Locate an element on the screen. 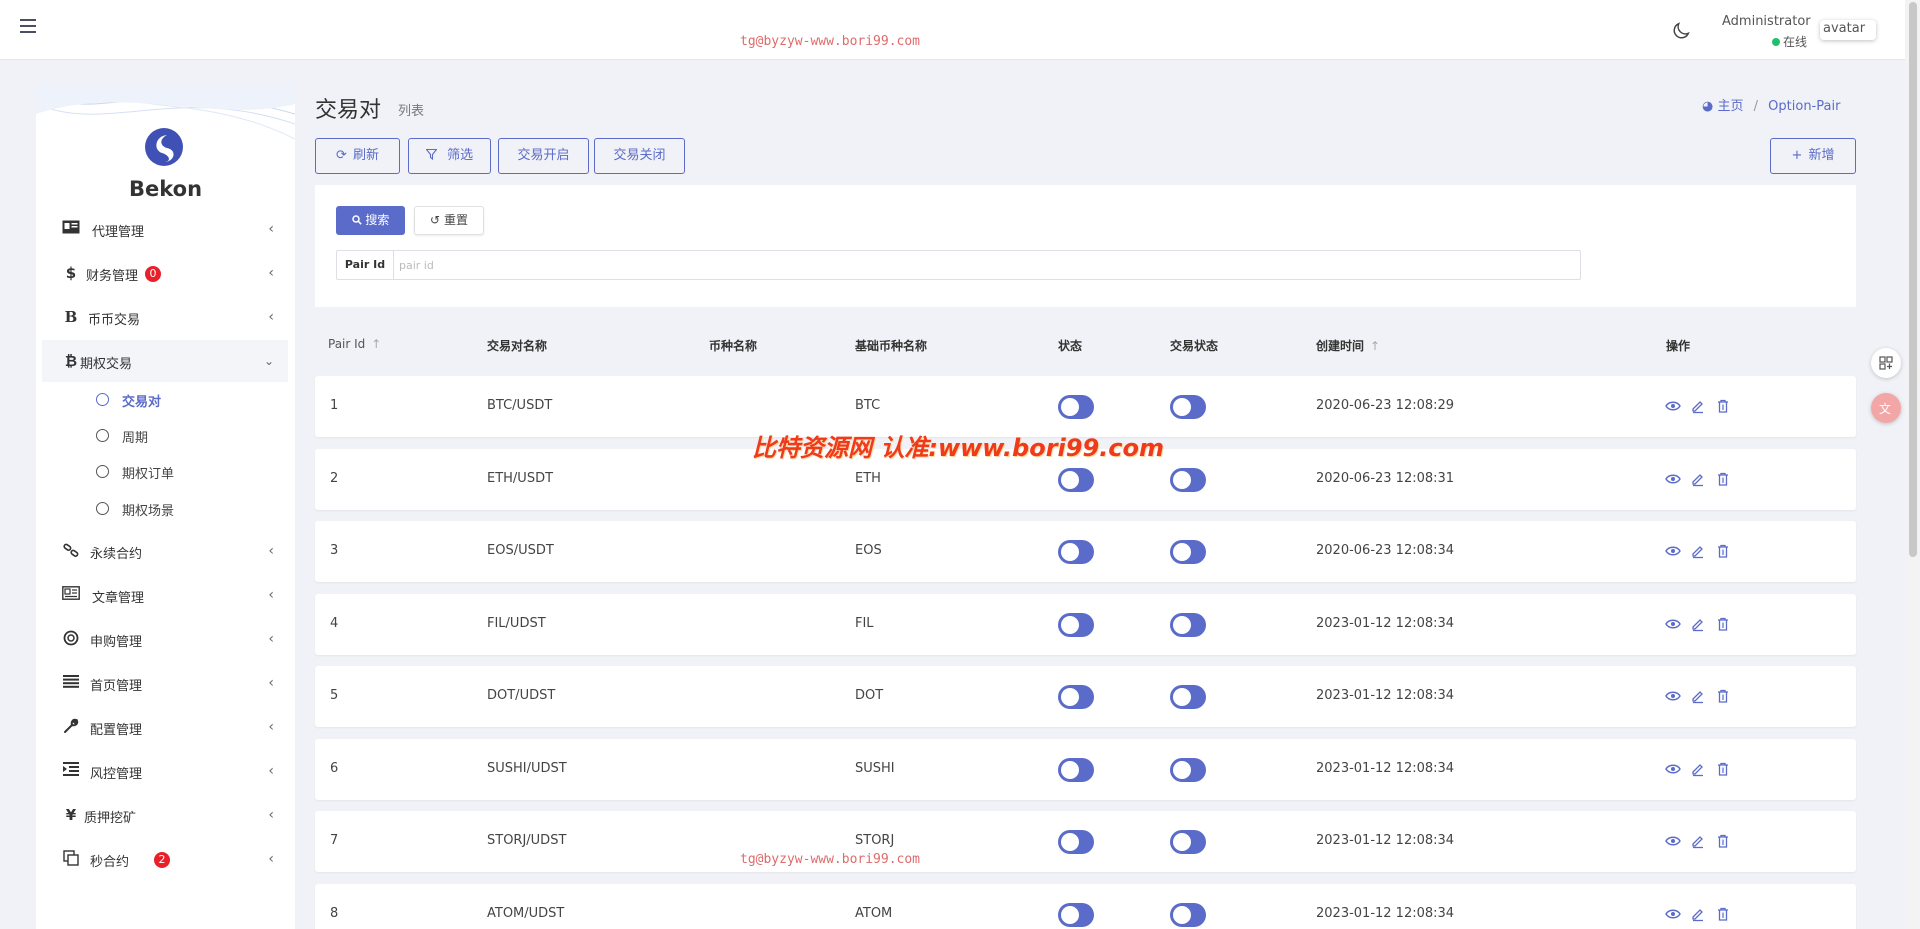 The image size is (1920, 929). col-header-pair-id: Pair Id ↑ is located at coordinates (354, 344).